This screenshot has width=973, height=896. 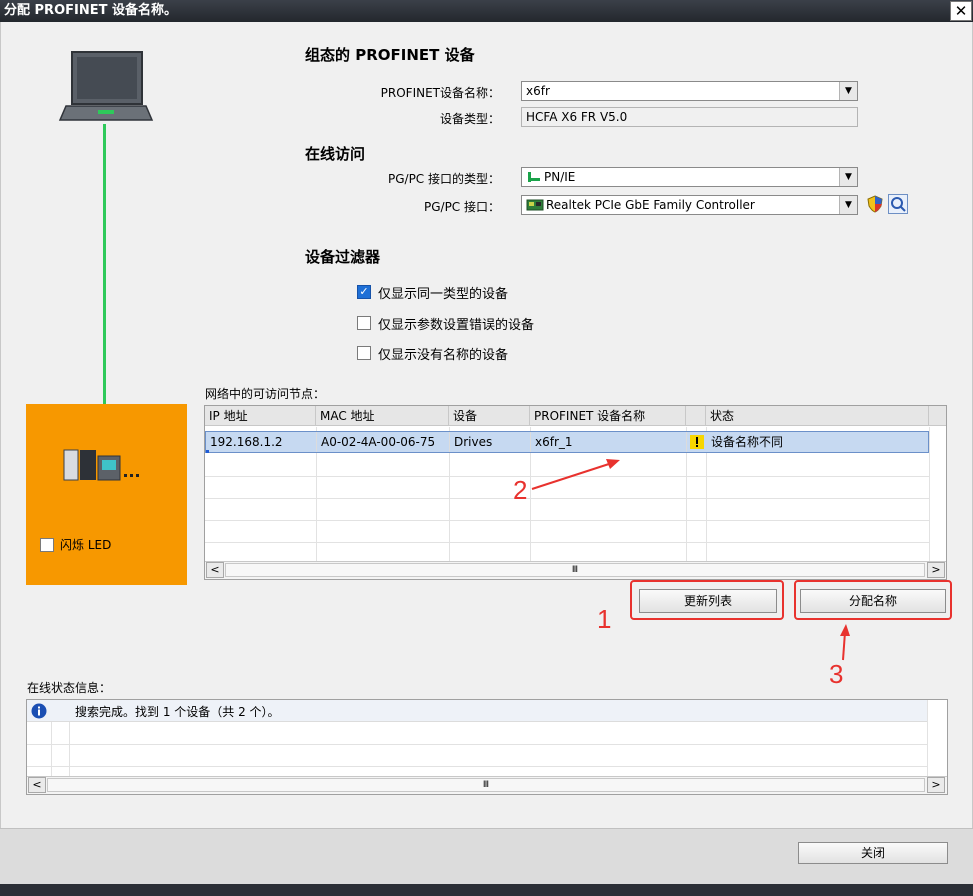 What do you see at coordinates (875, 204) in the screenshot?
I see `shield-icon` at bounding box center [875, 204].